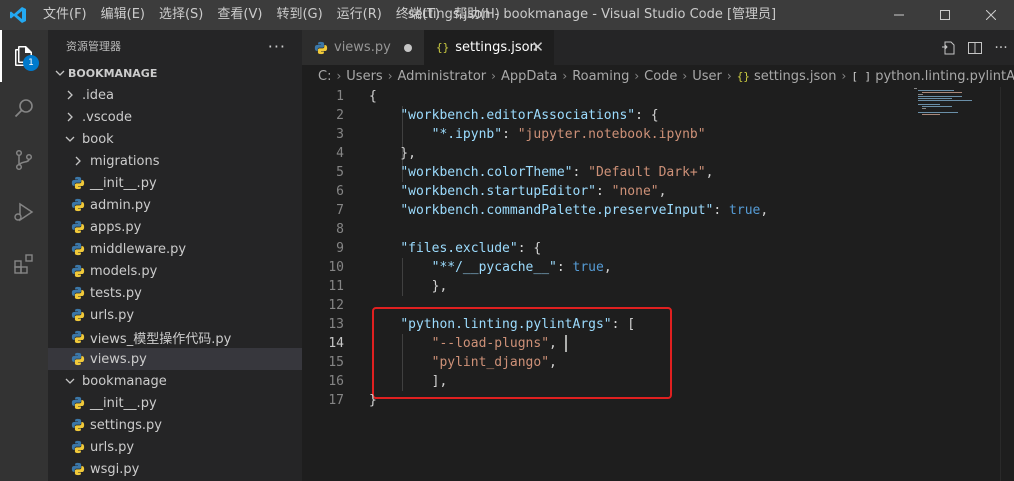 The image size is (1014, 481). Describe the element at coordinates (513, 115) in the screenshot. I see `code-text: "workbench.editorAssociations": {` at that location.